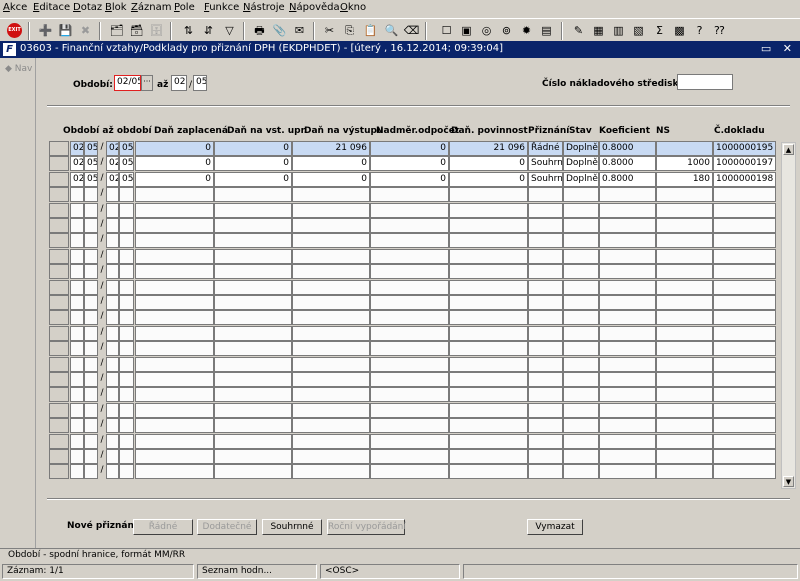  What do you see at coordinates (253, 441) in the screenshot?
I see `cell-input-tax` at bounding box center [253, 441].